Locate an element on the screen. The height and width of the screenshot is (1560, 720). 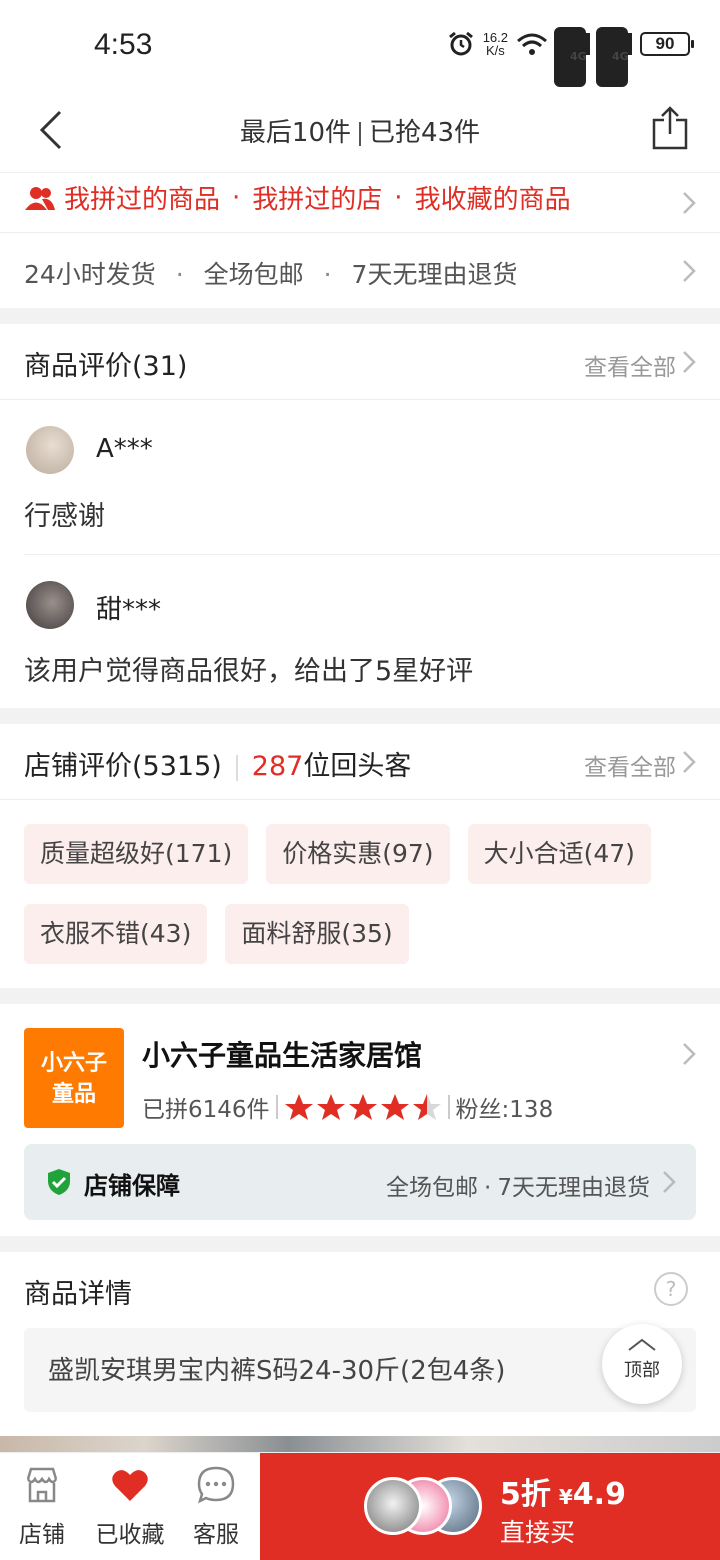
see-all-reviews-link: 查看全部 is located at coordinates (630, 365).